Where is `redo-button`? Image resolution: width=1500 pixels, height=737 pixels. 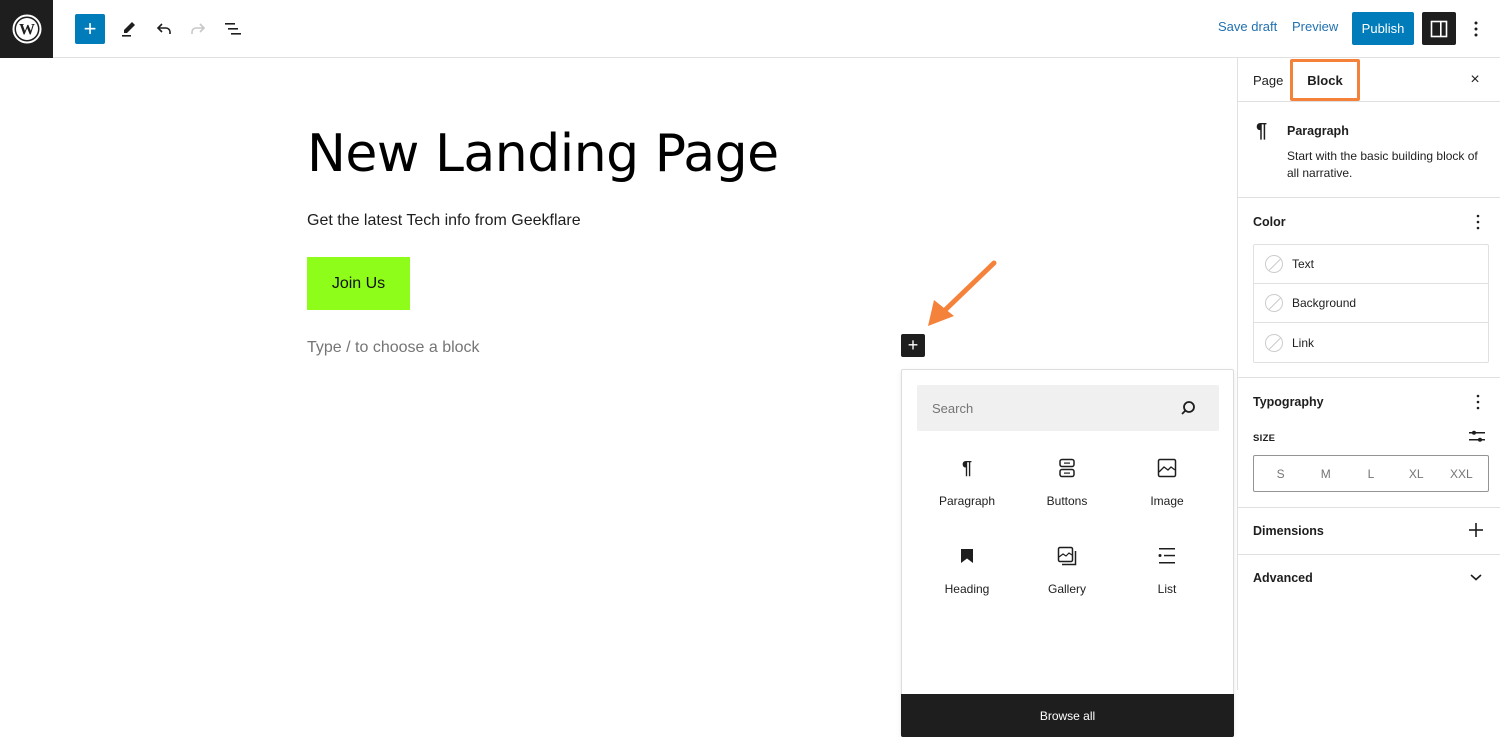
redo-button is located at coordinates (198, 29).